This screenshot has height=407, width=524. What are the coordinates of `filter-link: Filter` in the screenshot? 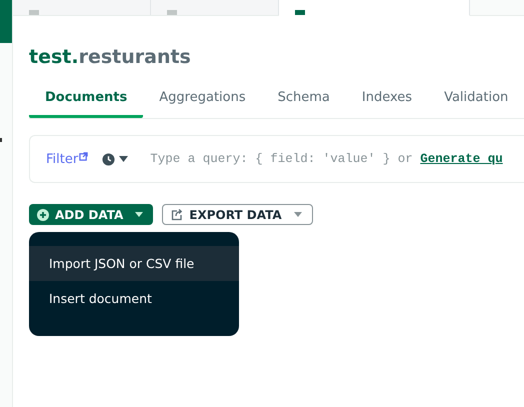 It's located at (67, 159).